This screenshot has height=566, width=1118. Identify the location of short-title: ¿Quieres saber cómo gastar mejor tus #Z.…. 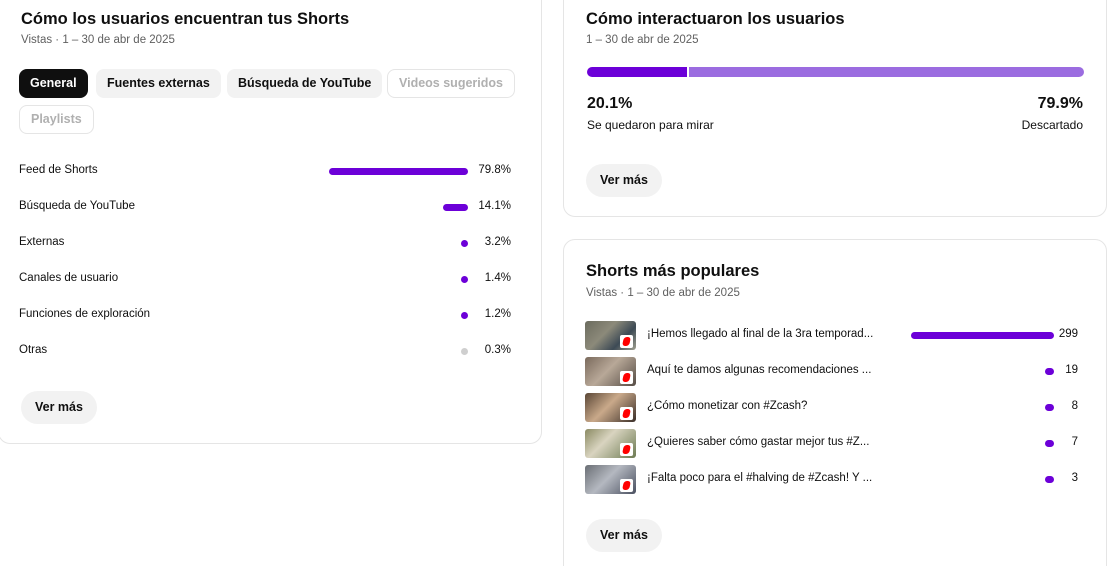
(763, 442).